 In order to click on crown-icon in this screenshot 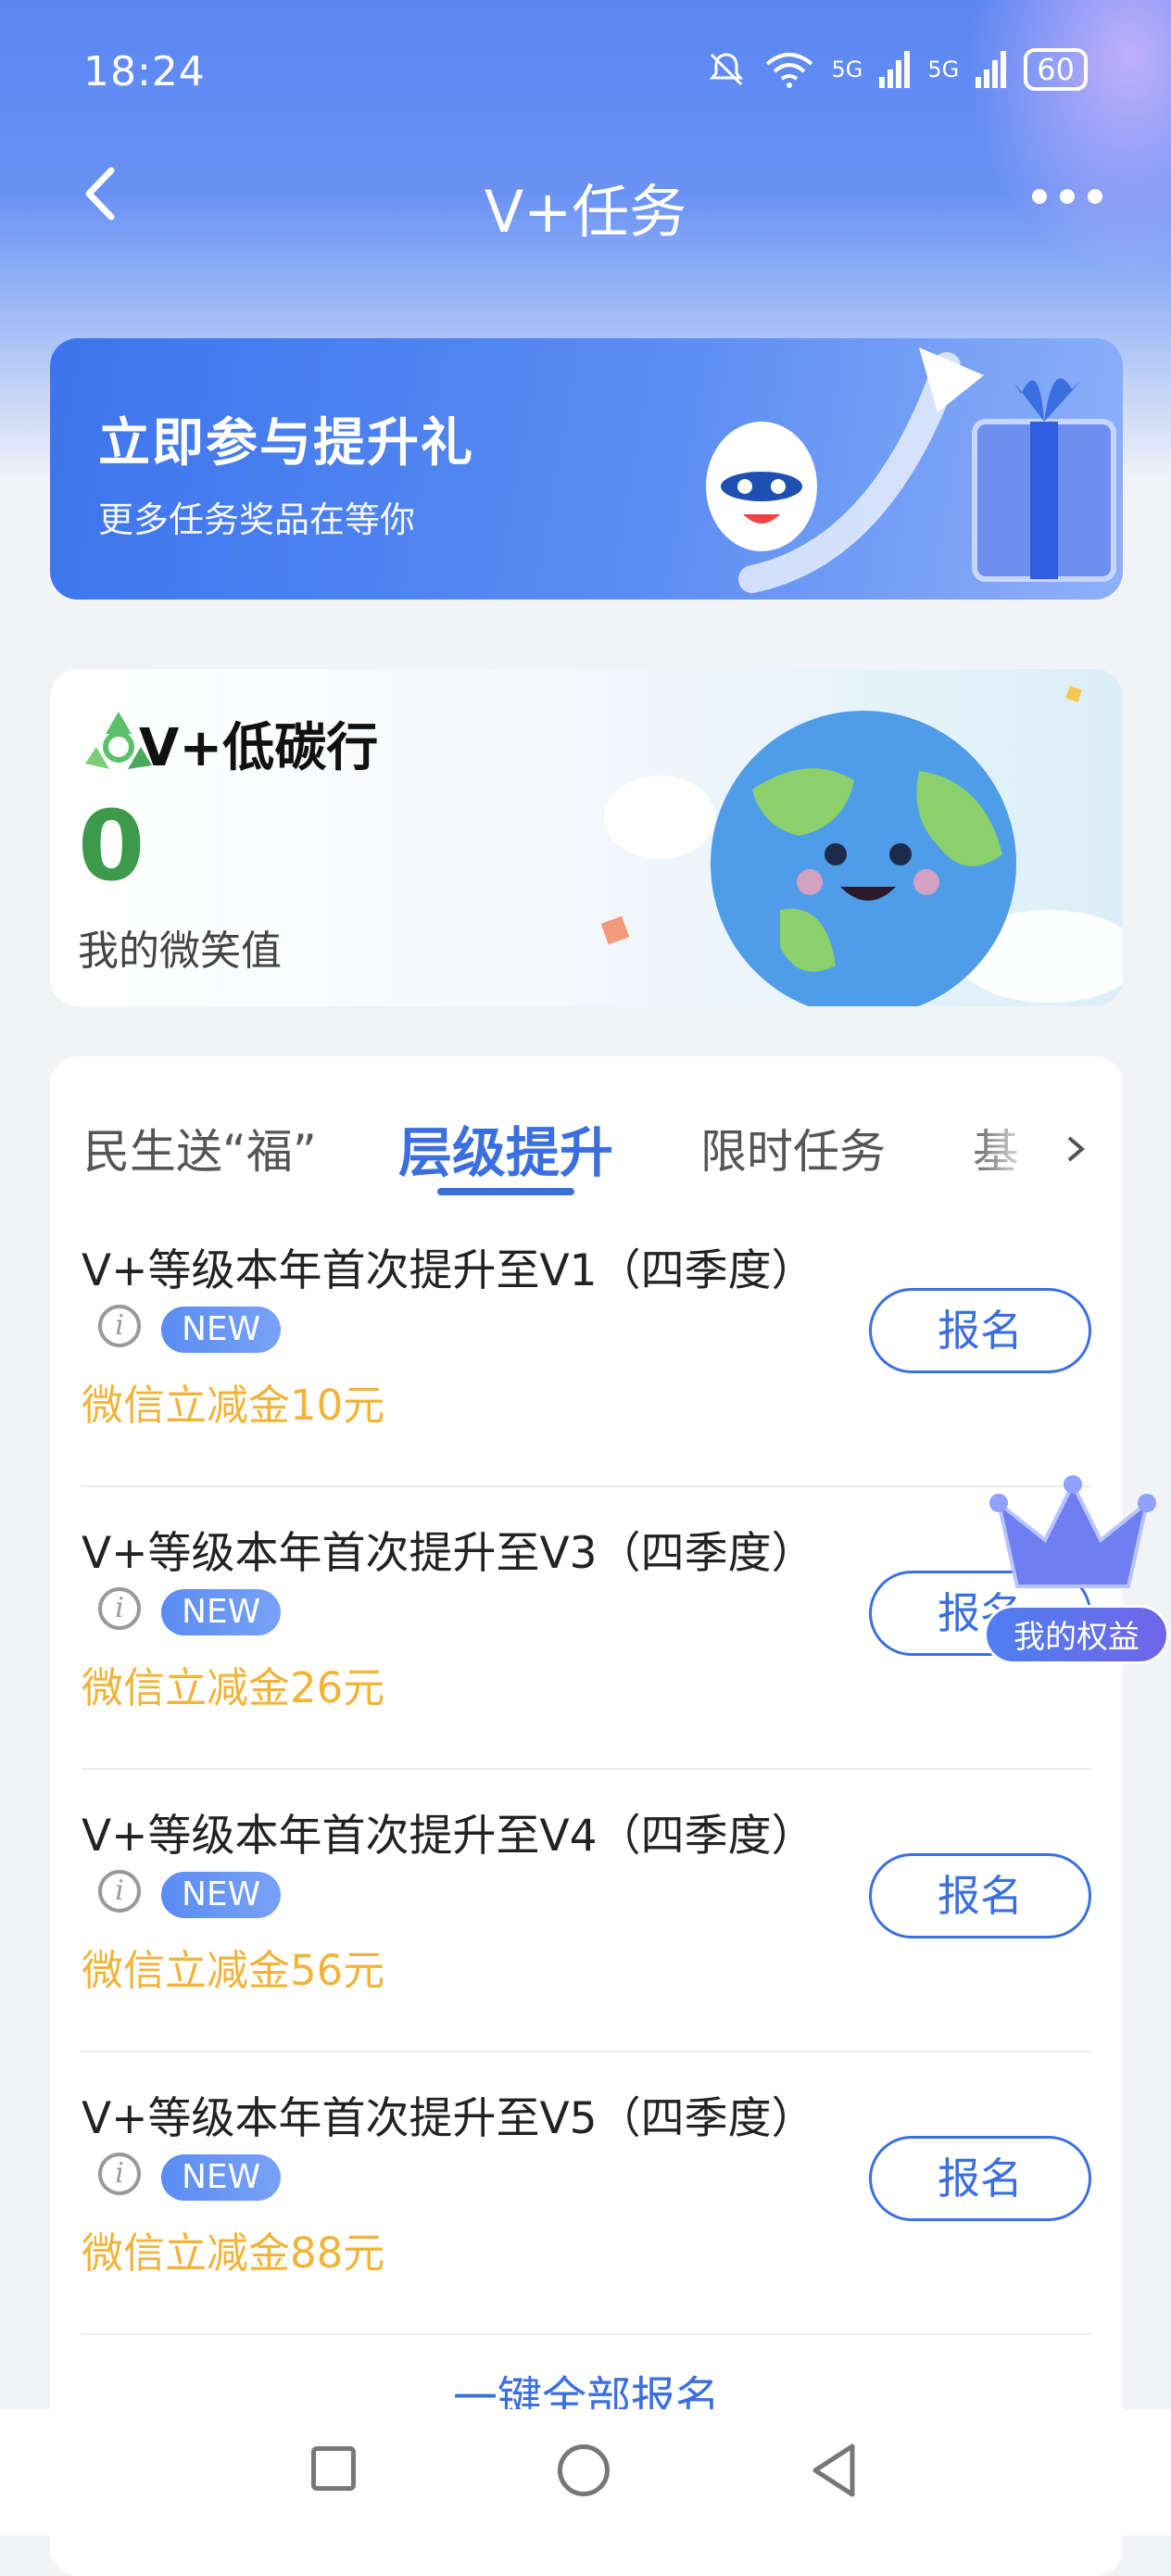, I will do `click(1072, 1532)`.